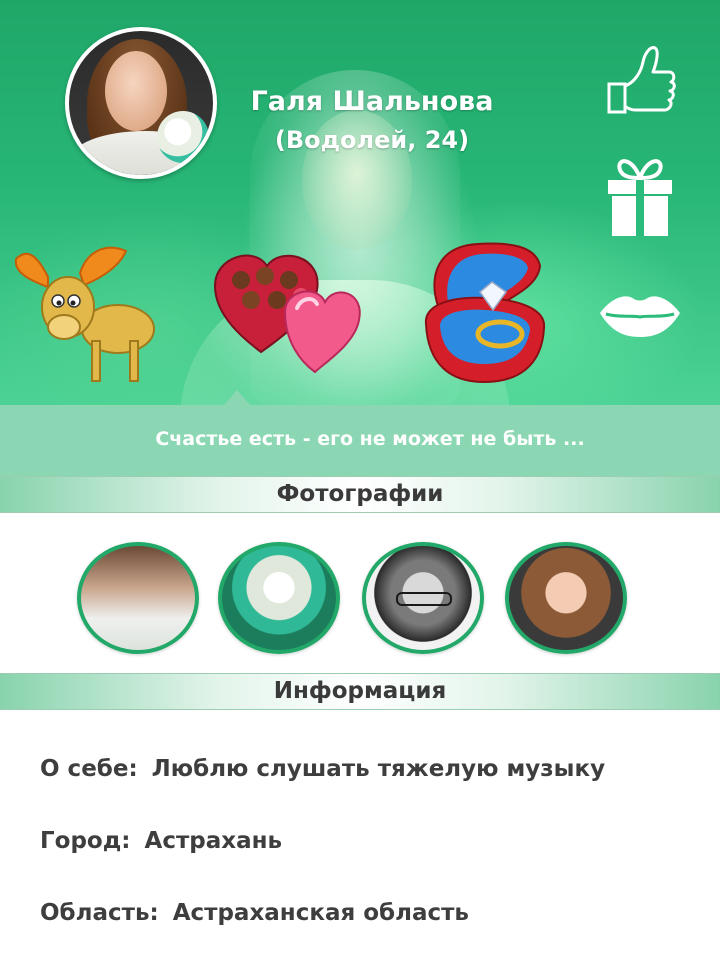 The width and height of the screenshot is (720, 976). I want to click on glasses-detail, so click(424, 599).